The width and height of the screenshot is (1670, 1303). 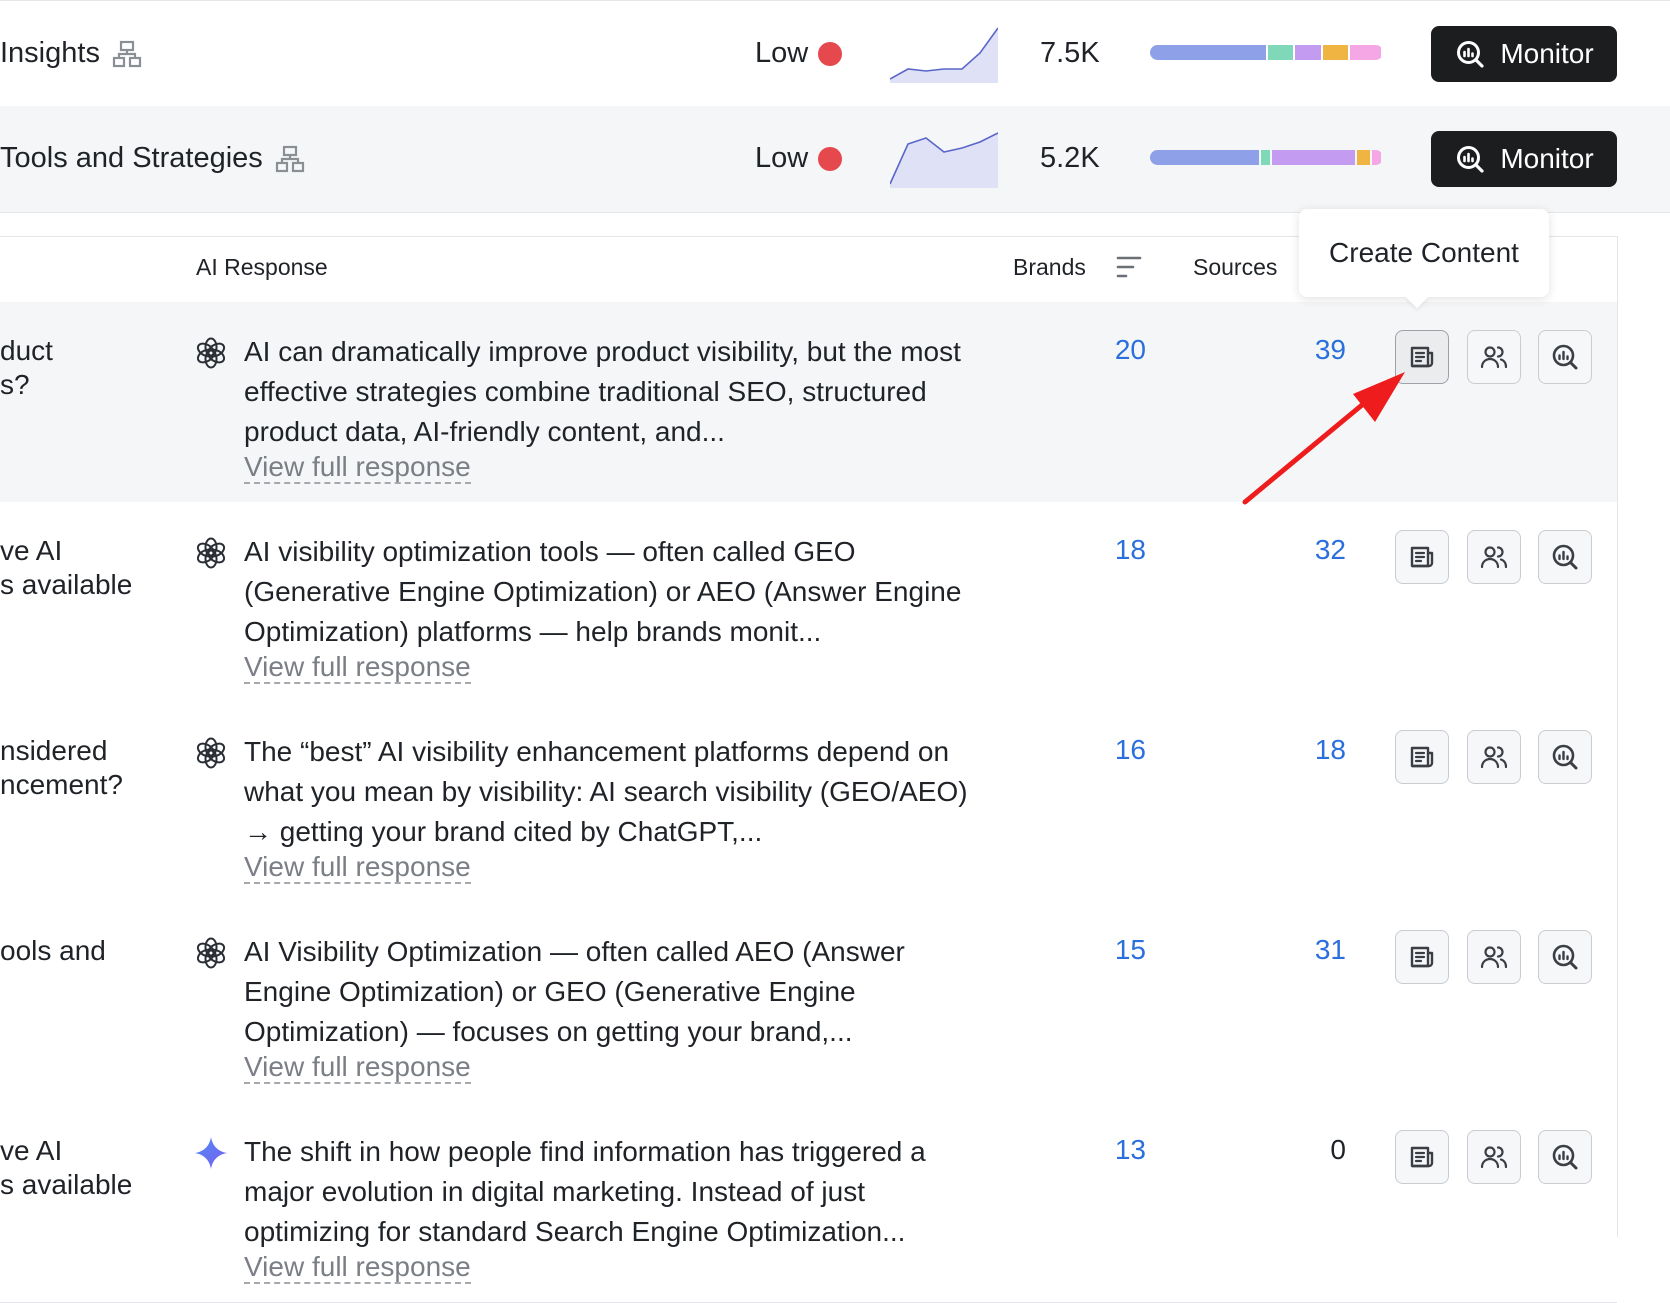 I want to click on sources-count: 32, so click(x=1298, y=550).